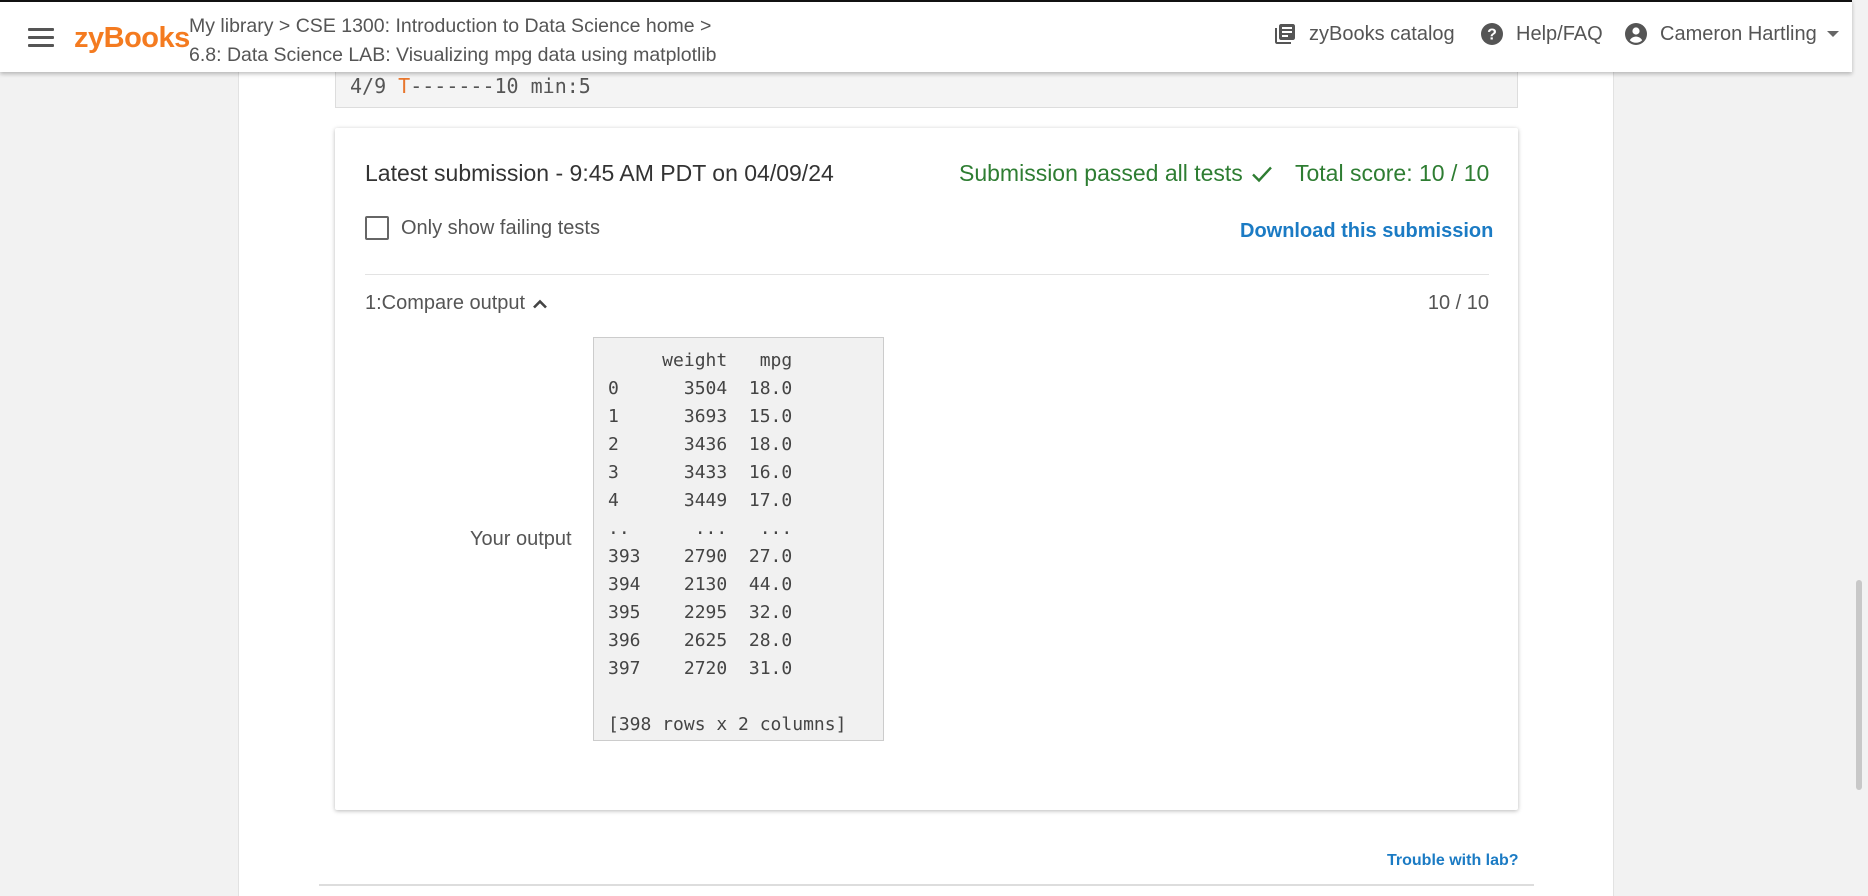 The height and width of the screenshot is (896, 1868). What do you see at coordinates (132, 38) in the screenshot?
I see `zybooks-logo: zyBooks` at bounding box center [132, 38].